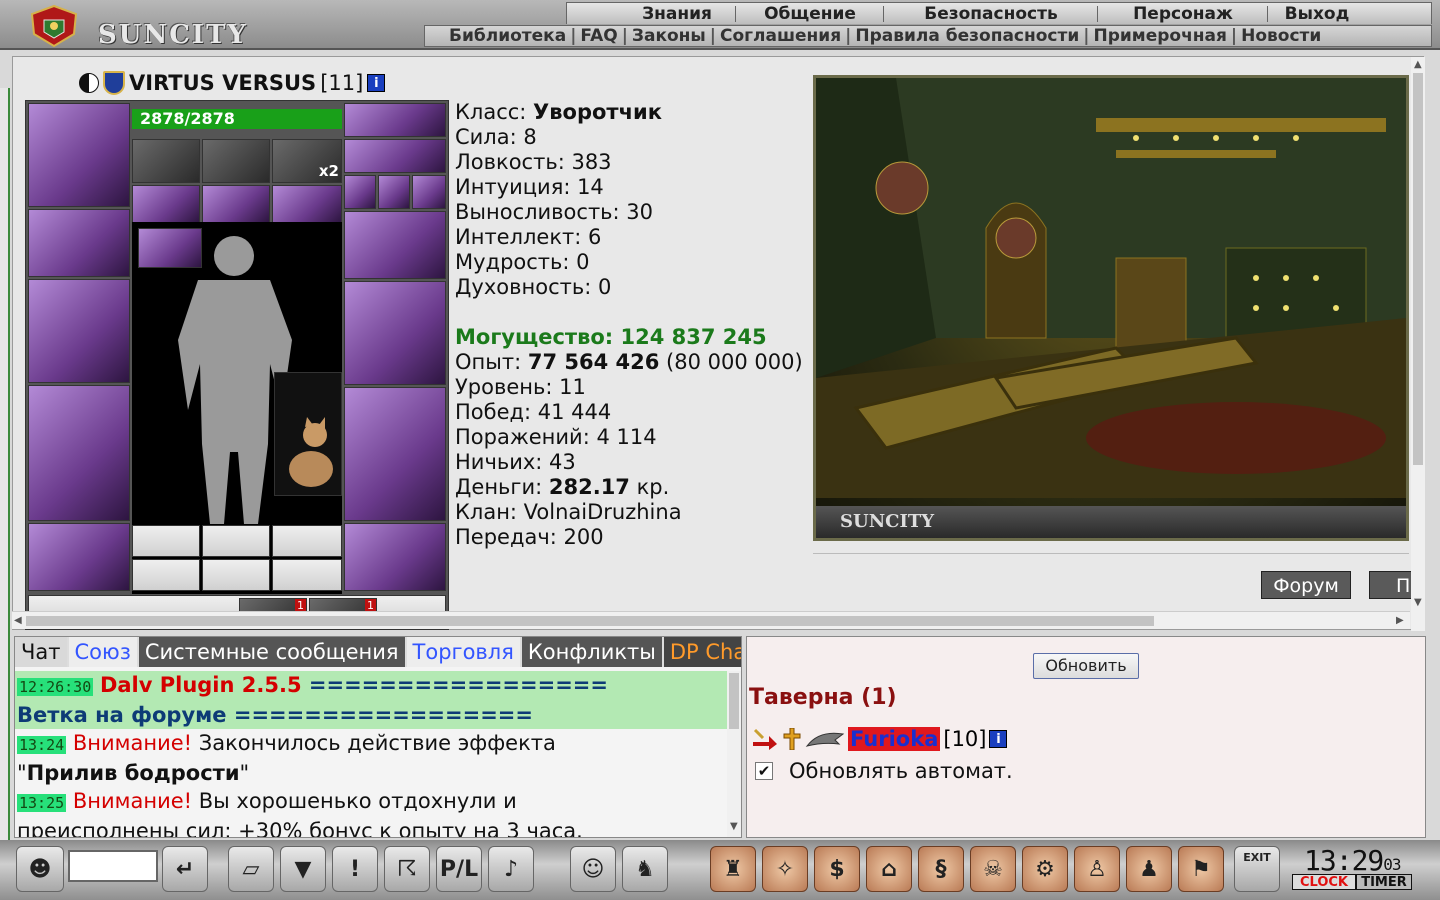 The image size is (1440, 900). I want to click on armor-slot, so click(79, 453).